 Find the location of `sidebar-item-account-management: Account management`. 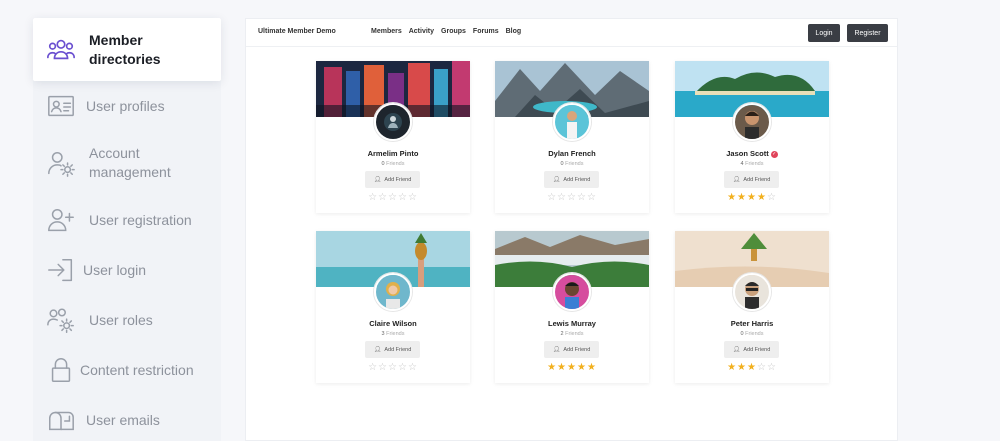

sidebar-item-account-management: Account management is located at coordinates (127, 163).